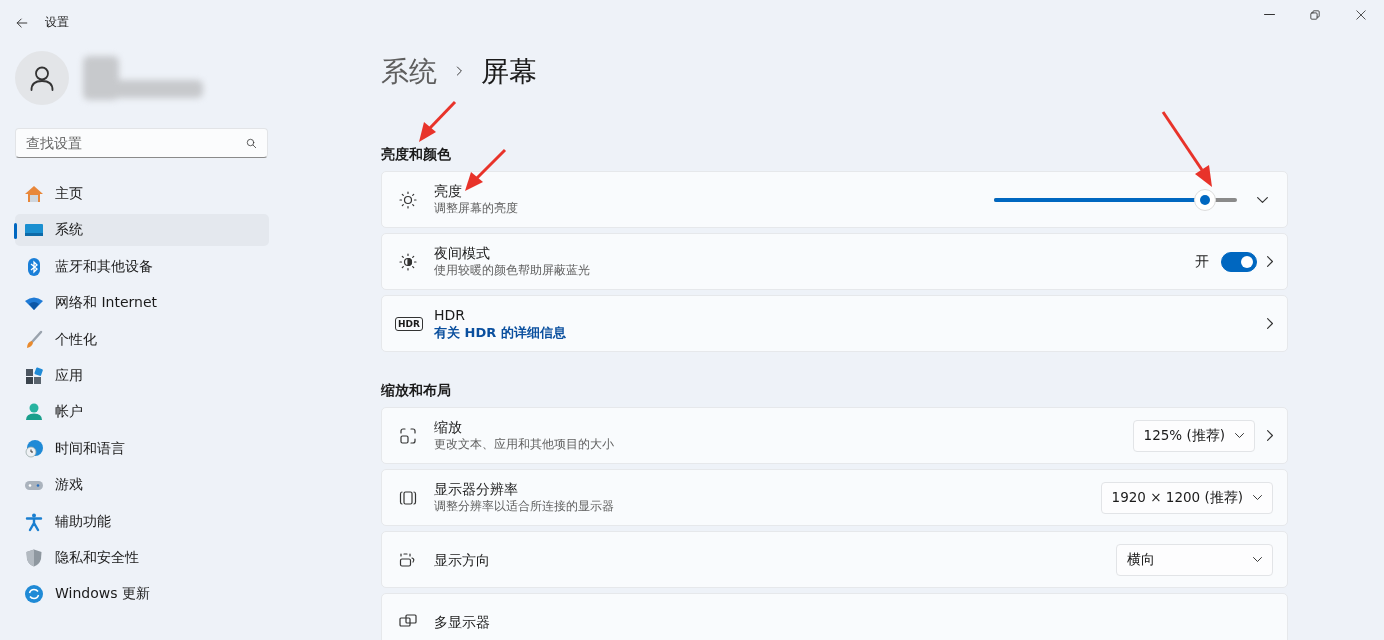 The width and height of the screenshot is (1384, 640). I want to click on window-title: 设置, so click(57, 22).